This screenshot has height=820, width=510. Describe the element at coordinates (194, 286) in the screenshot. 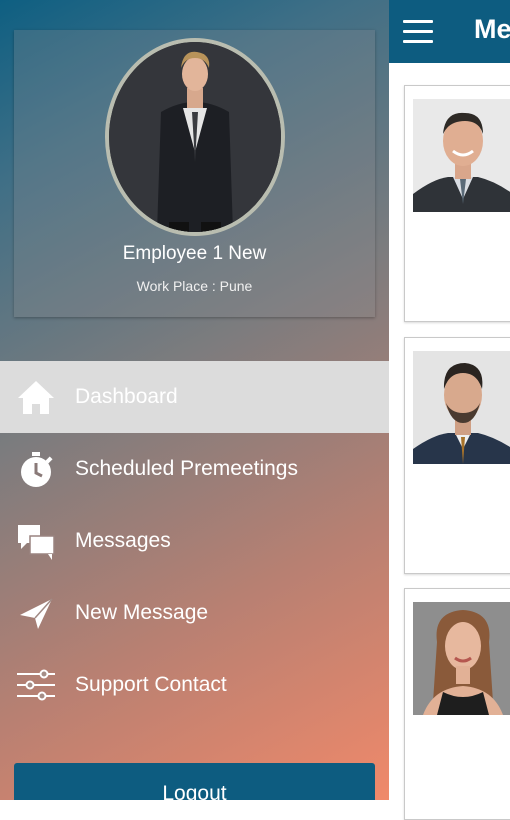

I see `work-place-text: Work Place : Pune` at that location.